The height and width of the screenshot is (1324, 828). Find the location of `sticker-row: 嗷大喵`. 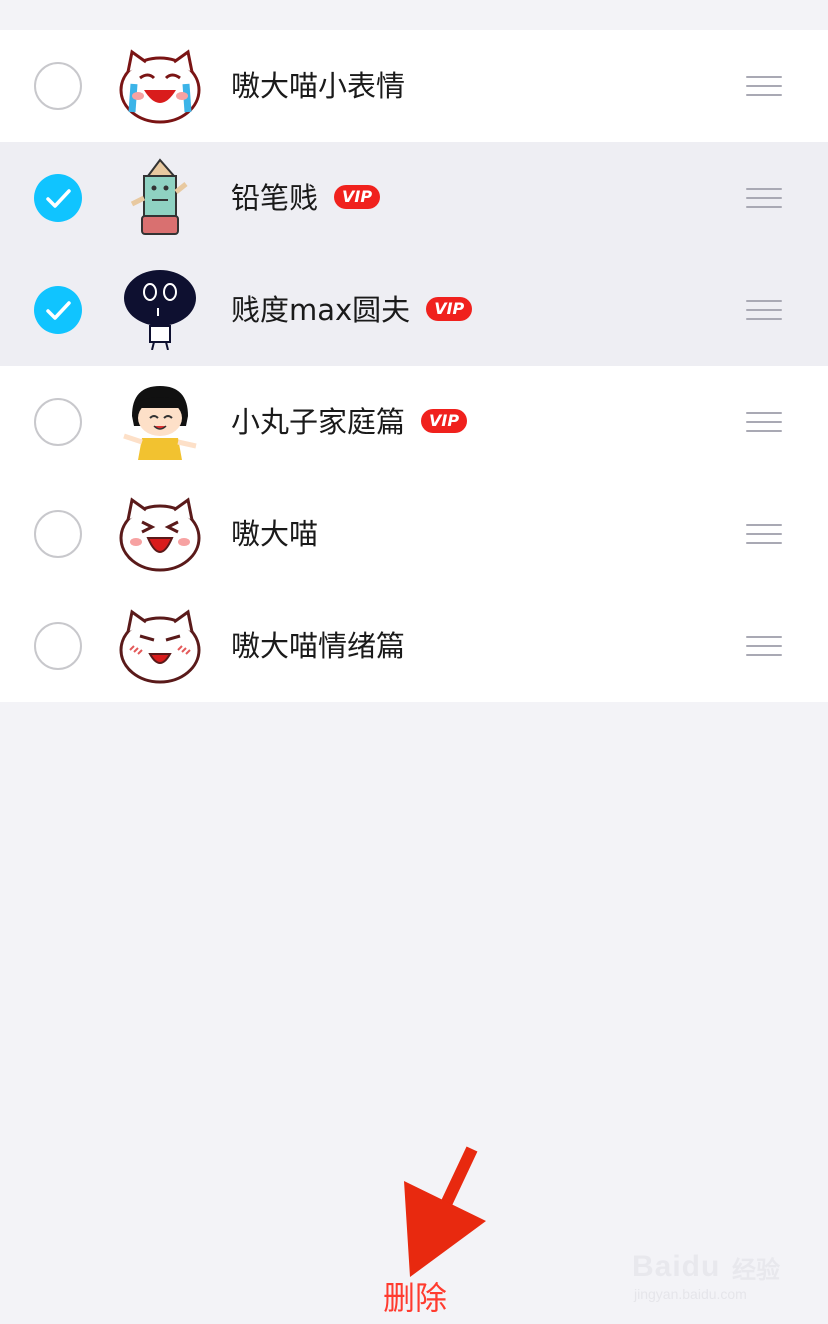

sticker-row: 嗷大喵 is located at coordinates (414, 534).